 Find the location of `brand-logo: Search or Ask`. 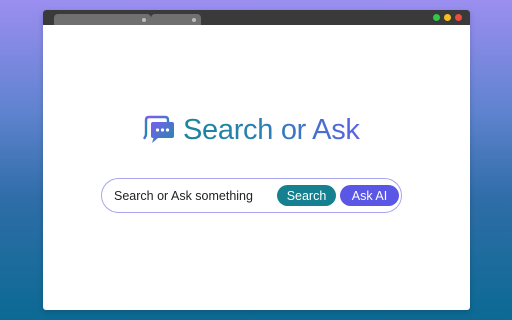

brand-logo: Search or Ask is located at coordinates (251, 130).